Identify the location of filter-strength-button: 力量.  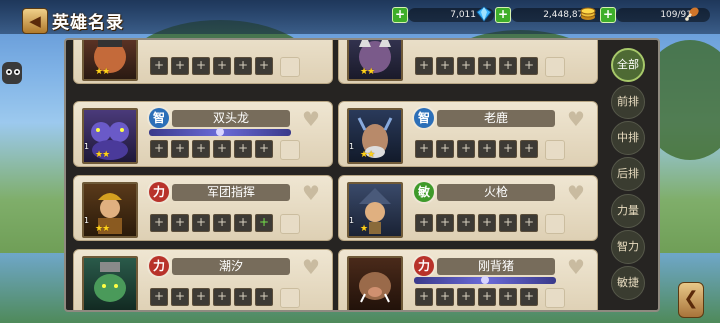
(628, 211).